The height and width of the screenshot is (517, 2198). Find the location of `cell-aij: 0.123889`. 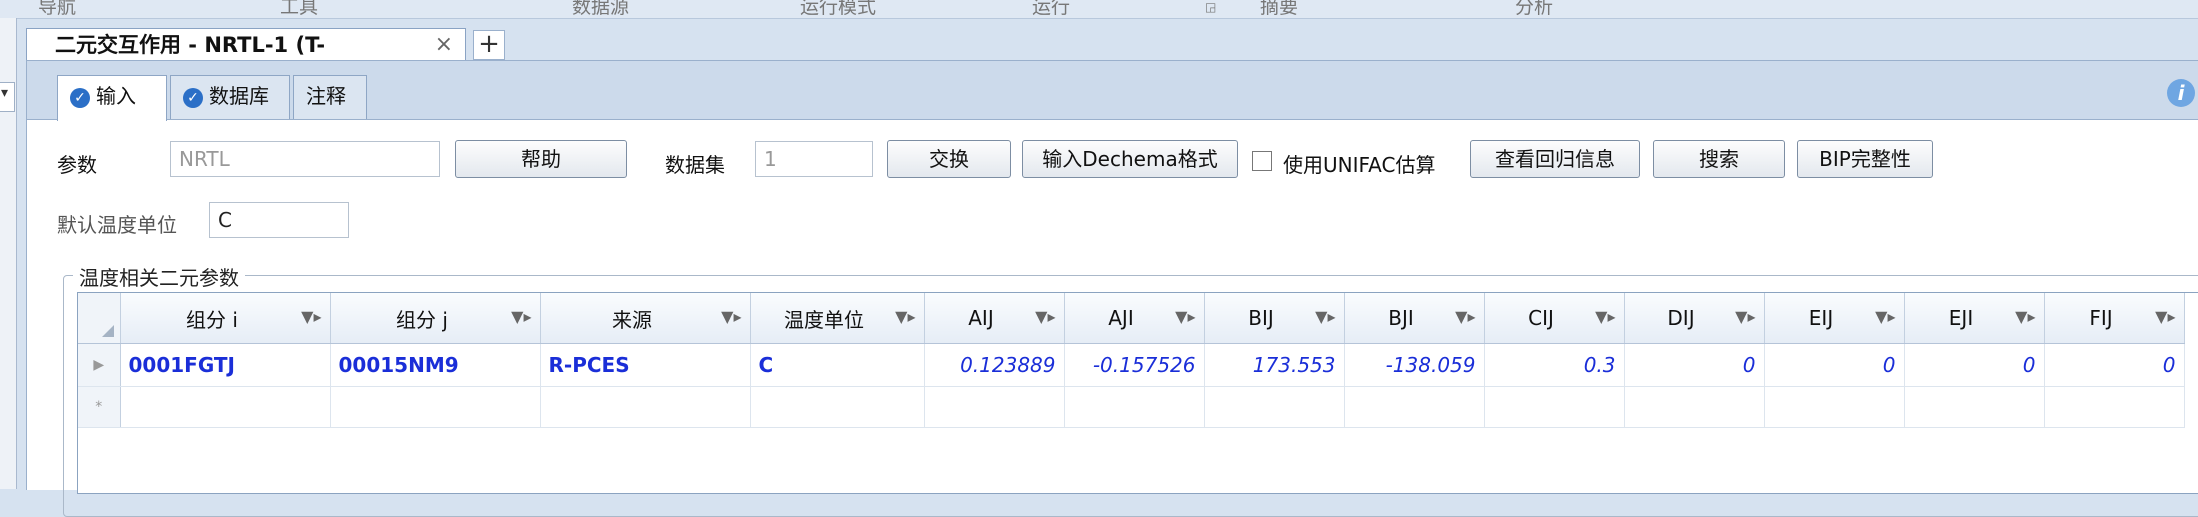

cell-aij: 0.123889 is located at coordinates (994, 365).